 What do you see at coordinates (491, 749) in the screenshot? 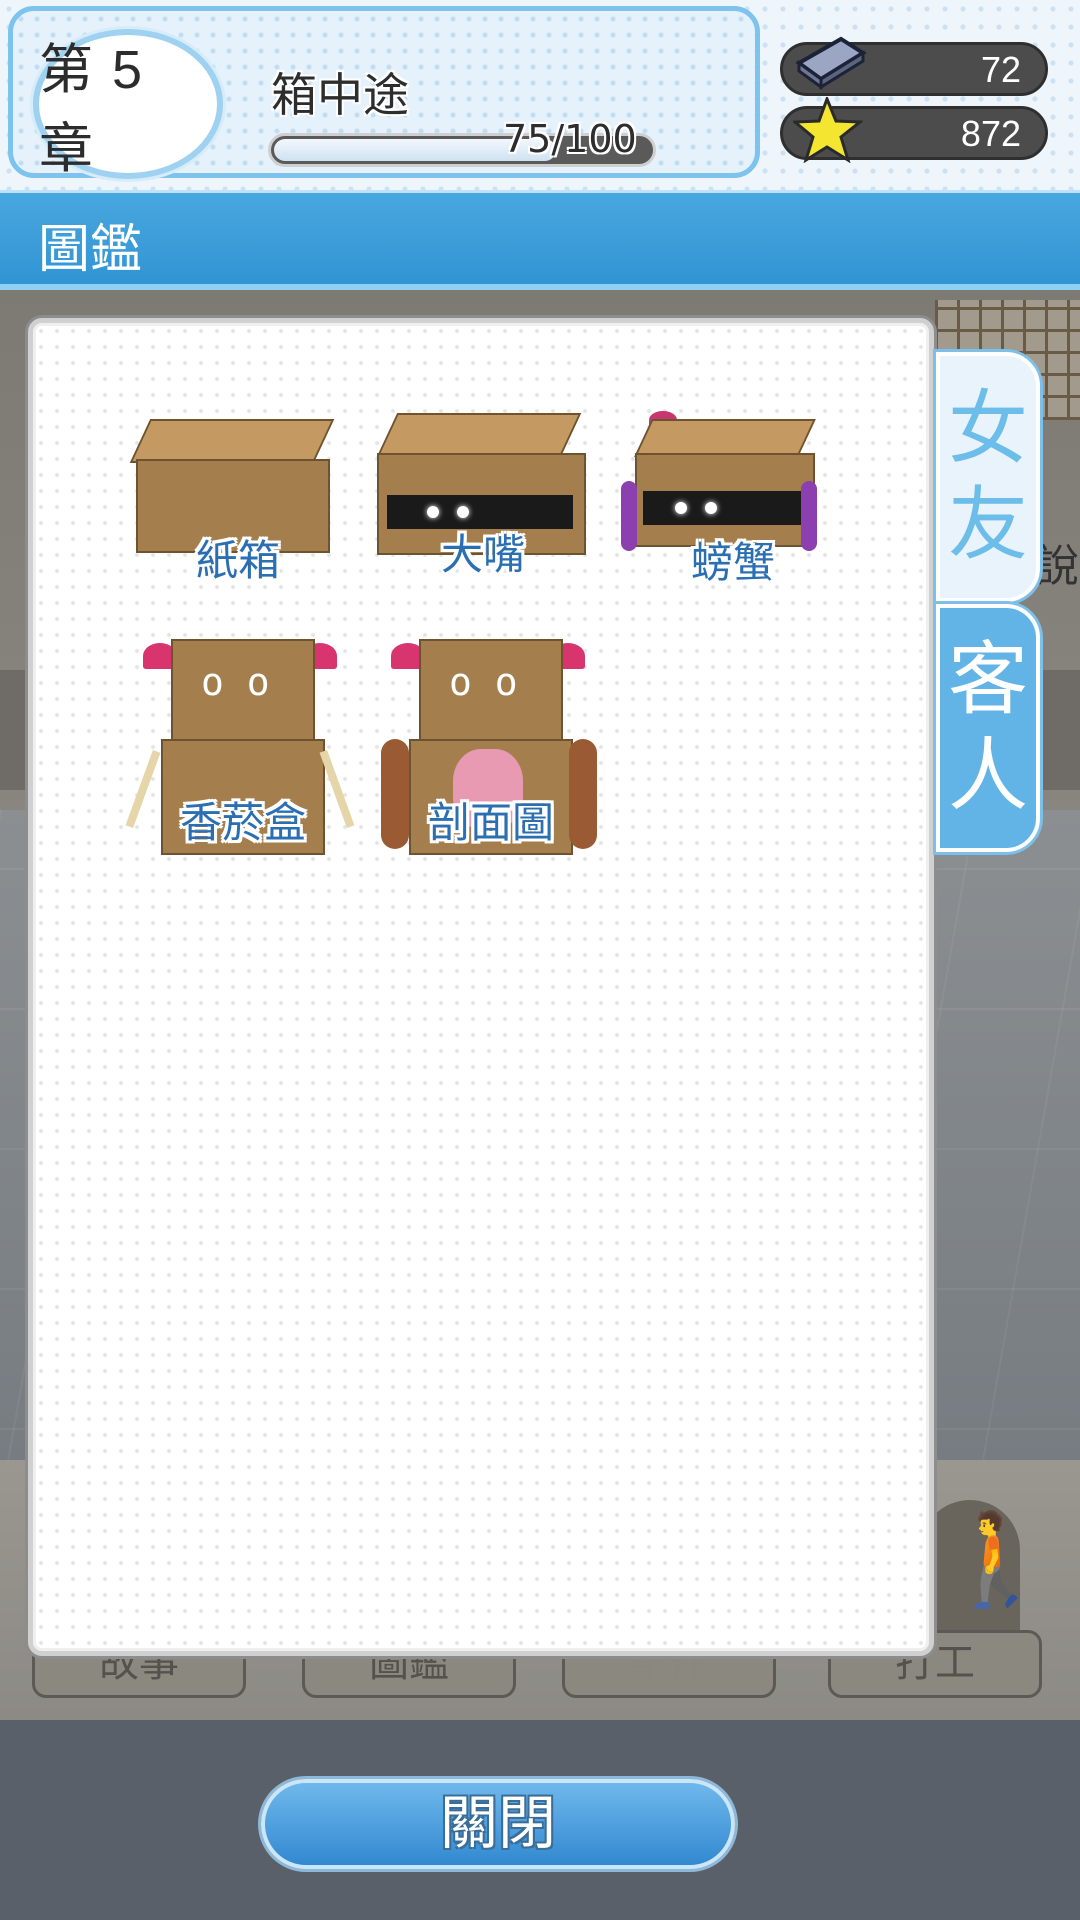
I see `encyclopedia-item-cross-section: o o 剖面圖` at bounding box center [491, 749].